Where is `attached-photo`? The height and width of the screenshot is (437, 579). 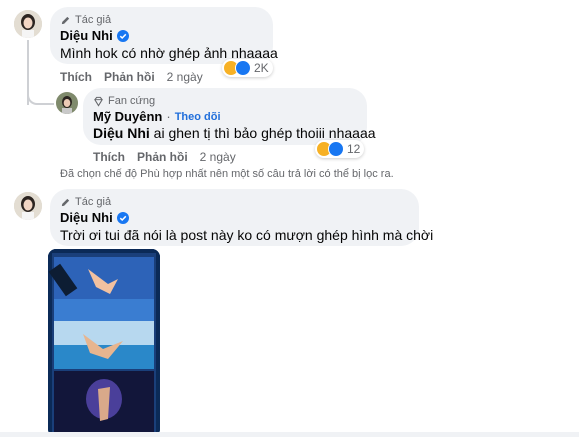 attached-photo is located at coordinates (104, 343).